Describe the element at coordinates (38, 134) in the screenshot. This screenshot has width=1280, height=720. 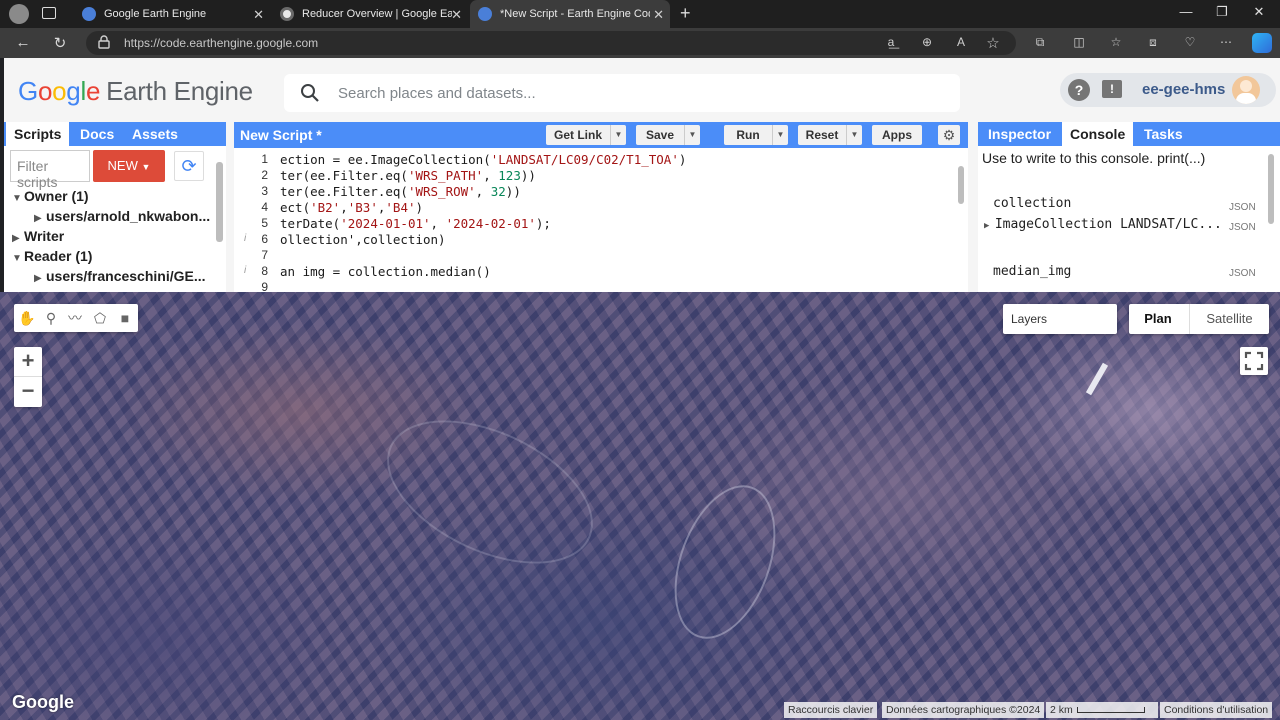
I see `tab-scripts: Scripts` at that location.